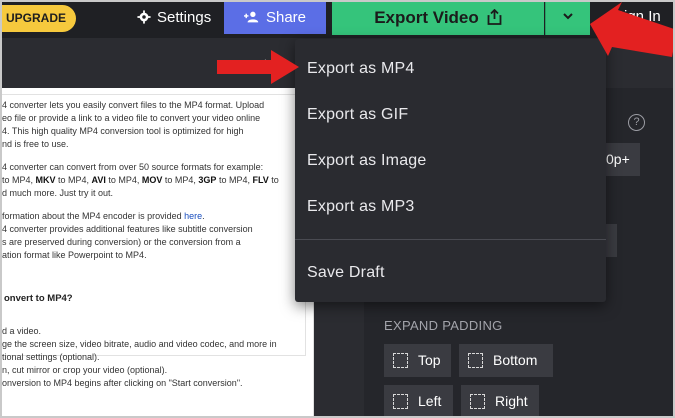  Describe the element at coordinates (193, 216) in the screenshot. I see `encoder-info-link: here` at that location.